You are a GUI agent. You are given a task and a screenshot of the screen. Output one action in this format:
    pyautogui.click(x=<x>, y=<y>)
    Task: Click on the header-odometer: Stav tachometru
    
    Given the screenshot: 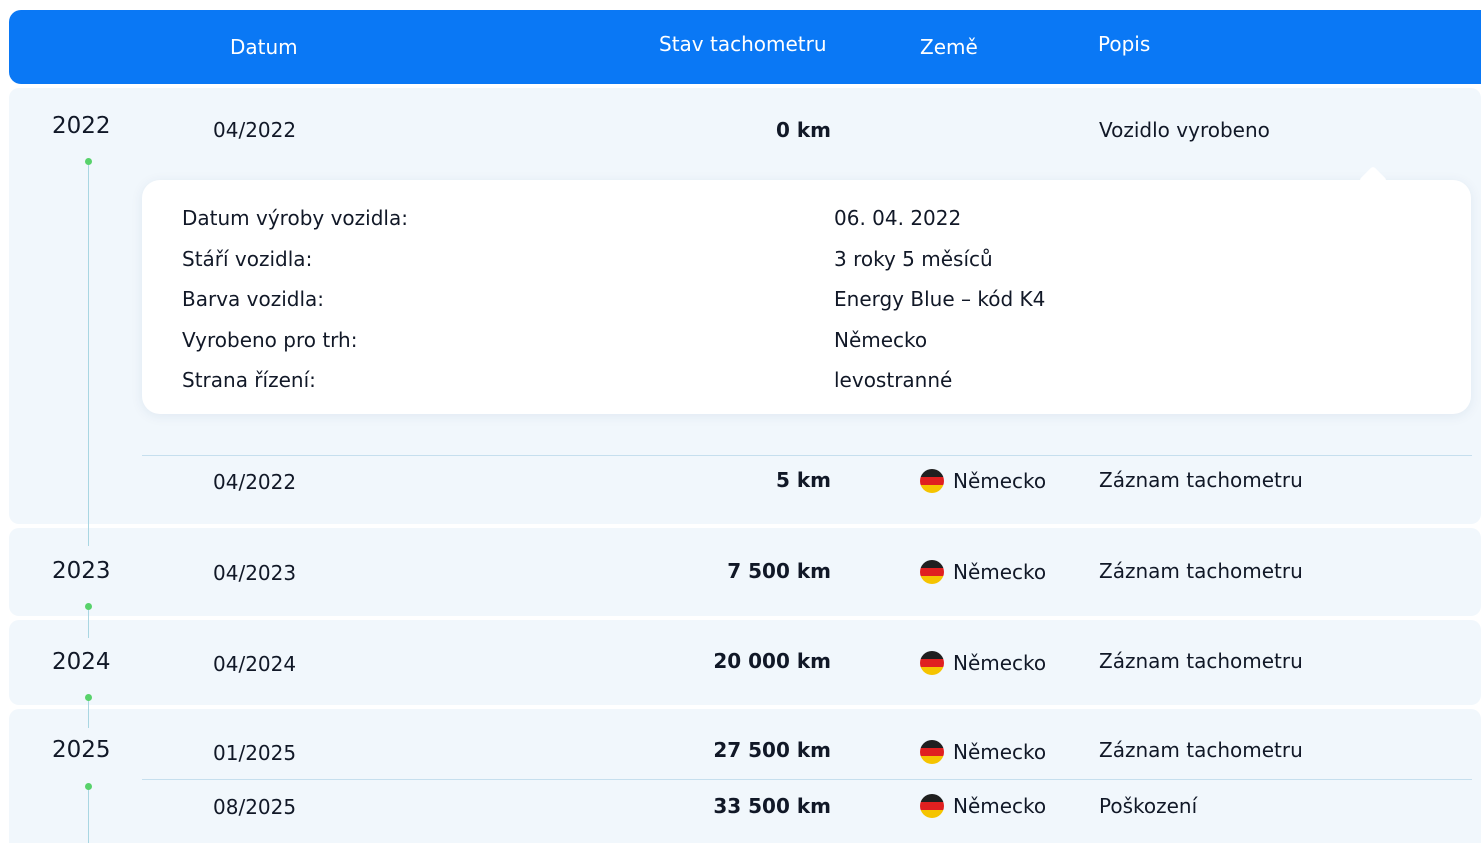 What is the action you would take?
    pyautogui.click(x=743, y=44)
    